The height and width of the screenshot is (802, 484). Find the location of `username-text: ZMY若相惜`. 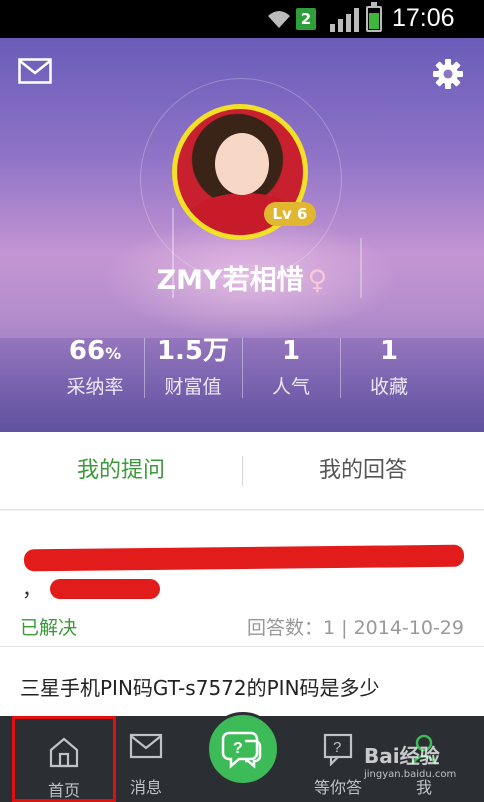

username-text: ZMY若相惜 is located at coordinates (230, 280).